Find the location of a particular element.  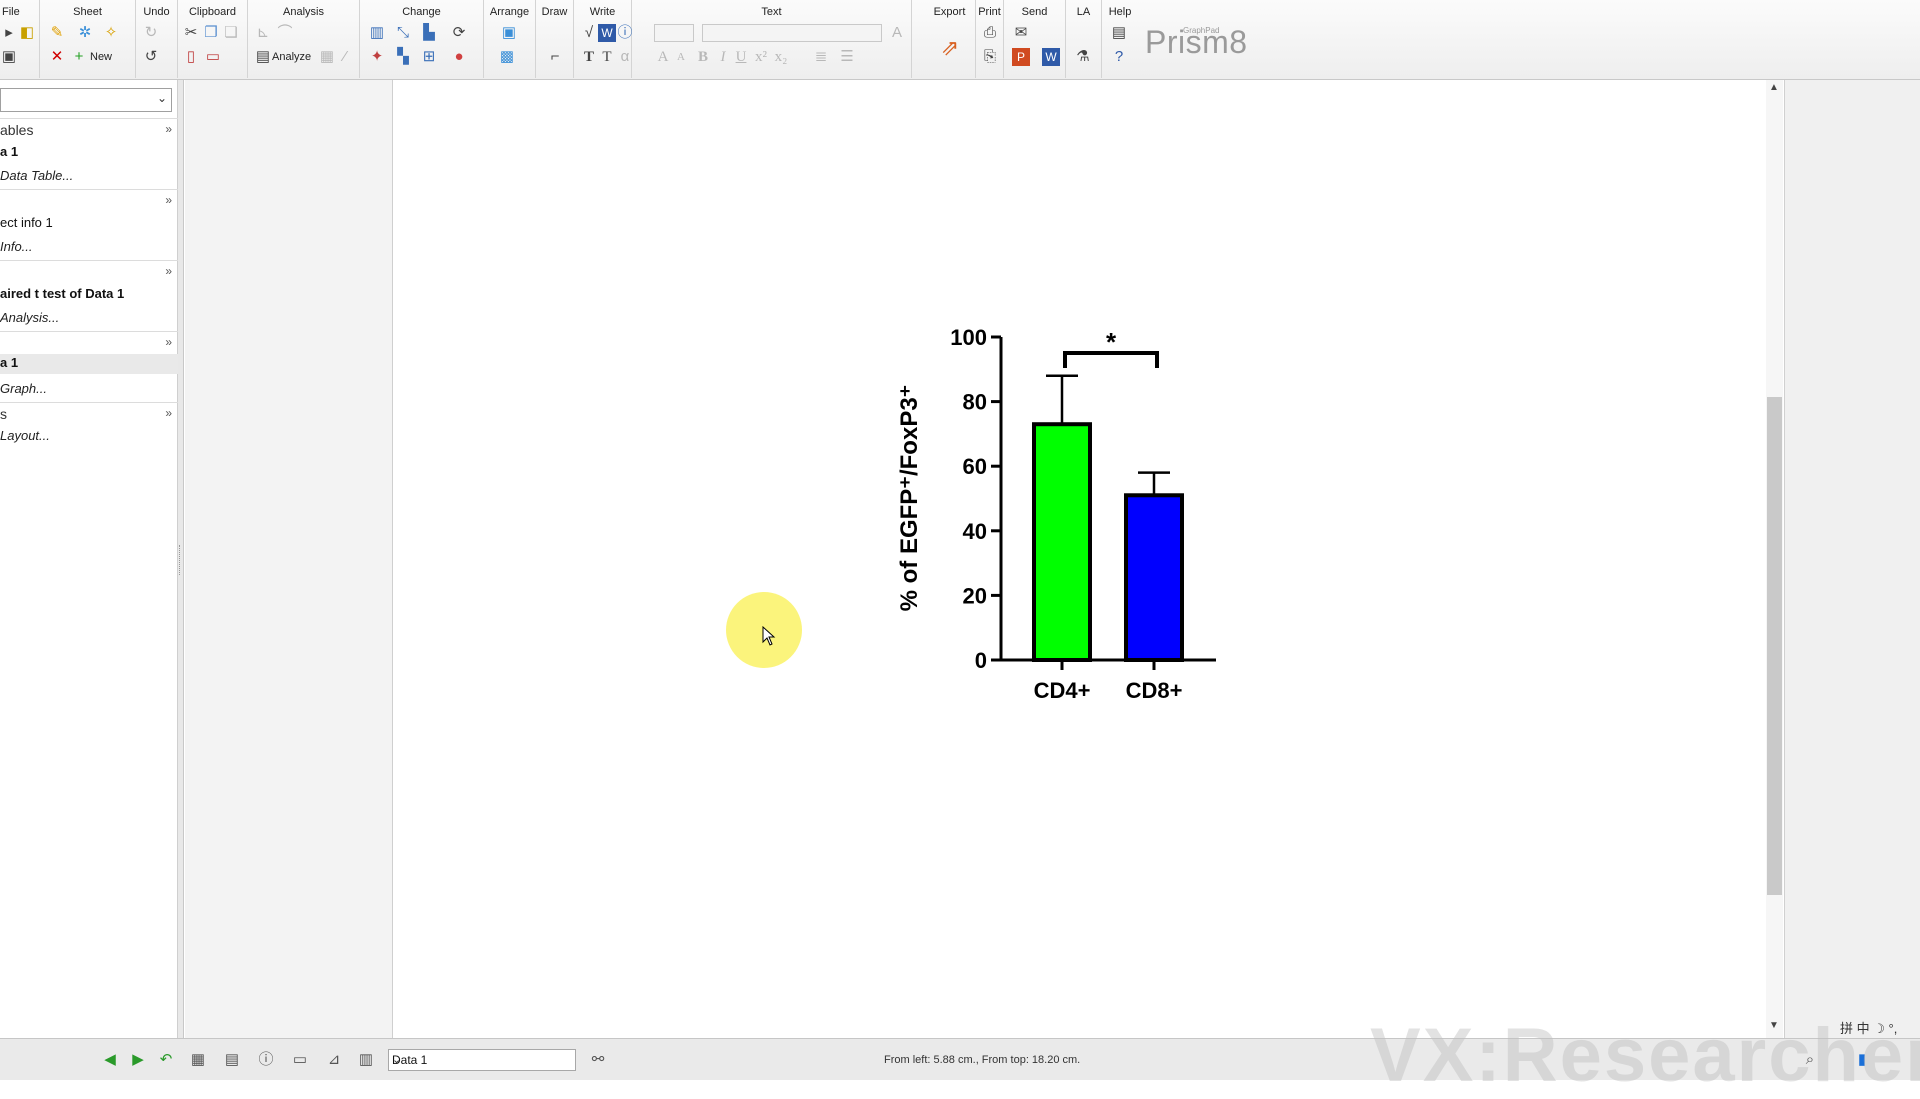

vertical-scrollbar: ▲ ▼ is located at coordinates (1774, 559).